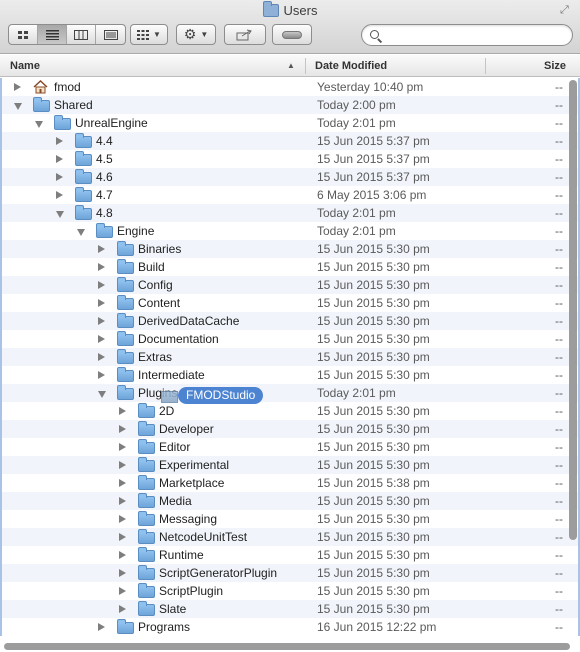  What do you see at coordinates (189, 321) in the screenshot?
I see `file-name: DerivedDataCache` at bounding box center [189, 321].